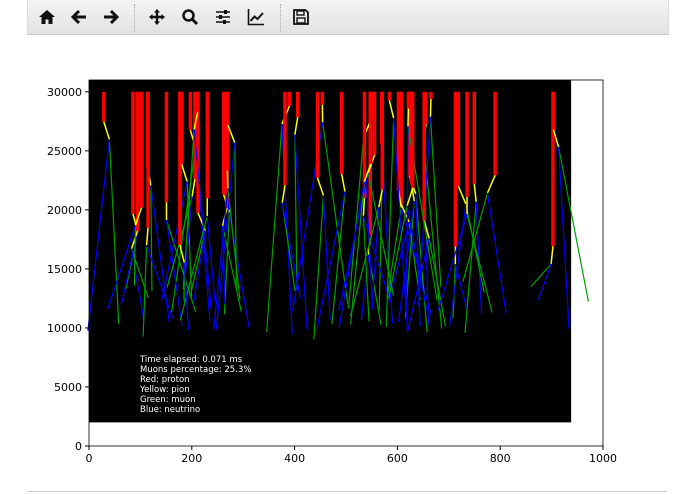  Describe the element at coordinates (89, 458) in the screenshot. I see `x-tick-label: 0` at that location.